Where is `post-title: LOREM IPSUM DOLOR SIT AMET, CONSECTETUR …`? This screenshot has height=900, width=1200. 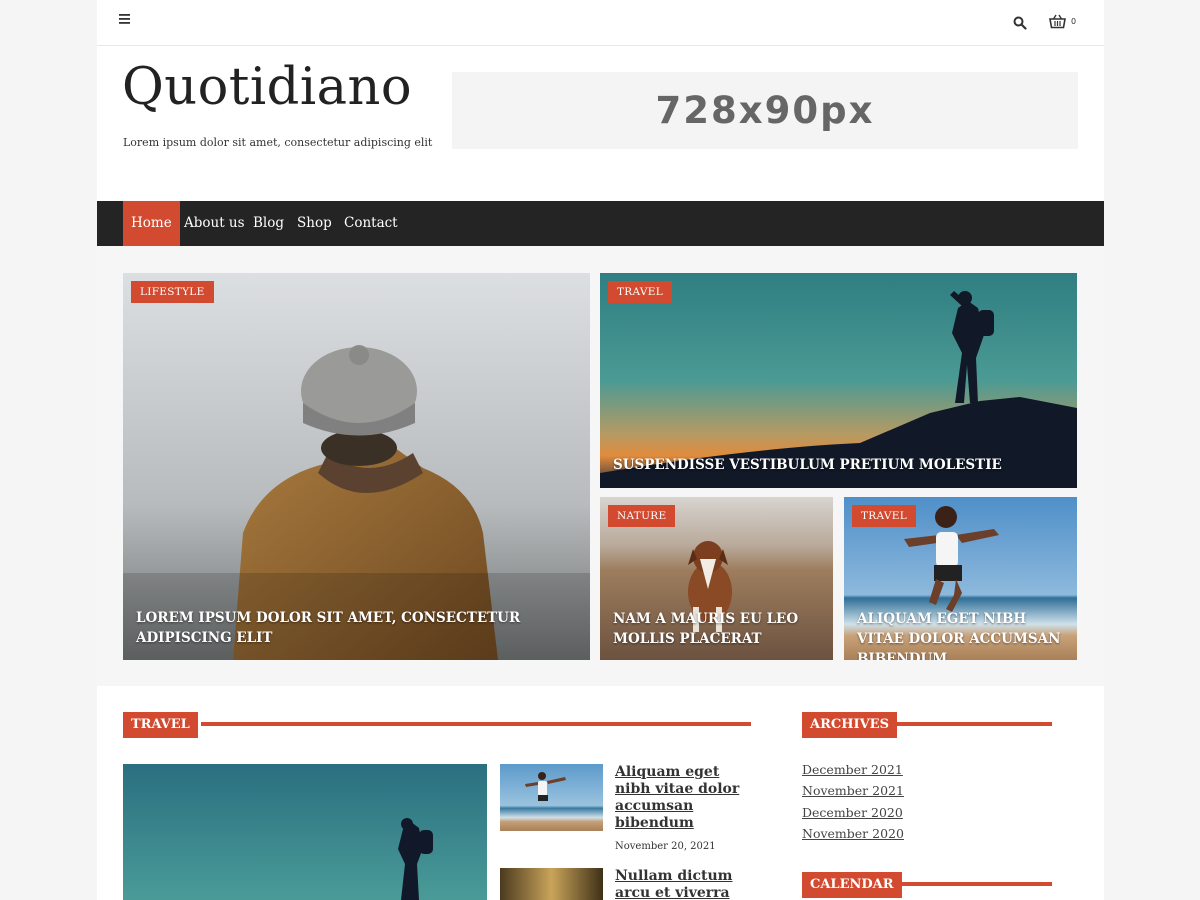
post-title: LOREM IPSUM DOLOR SIT AMET, CONSECTETUR … is located at coordinates (358, 628).